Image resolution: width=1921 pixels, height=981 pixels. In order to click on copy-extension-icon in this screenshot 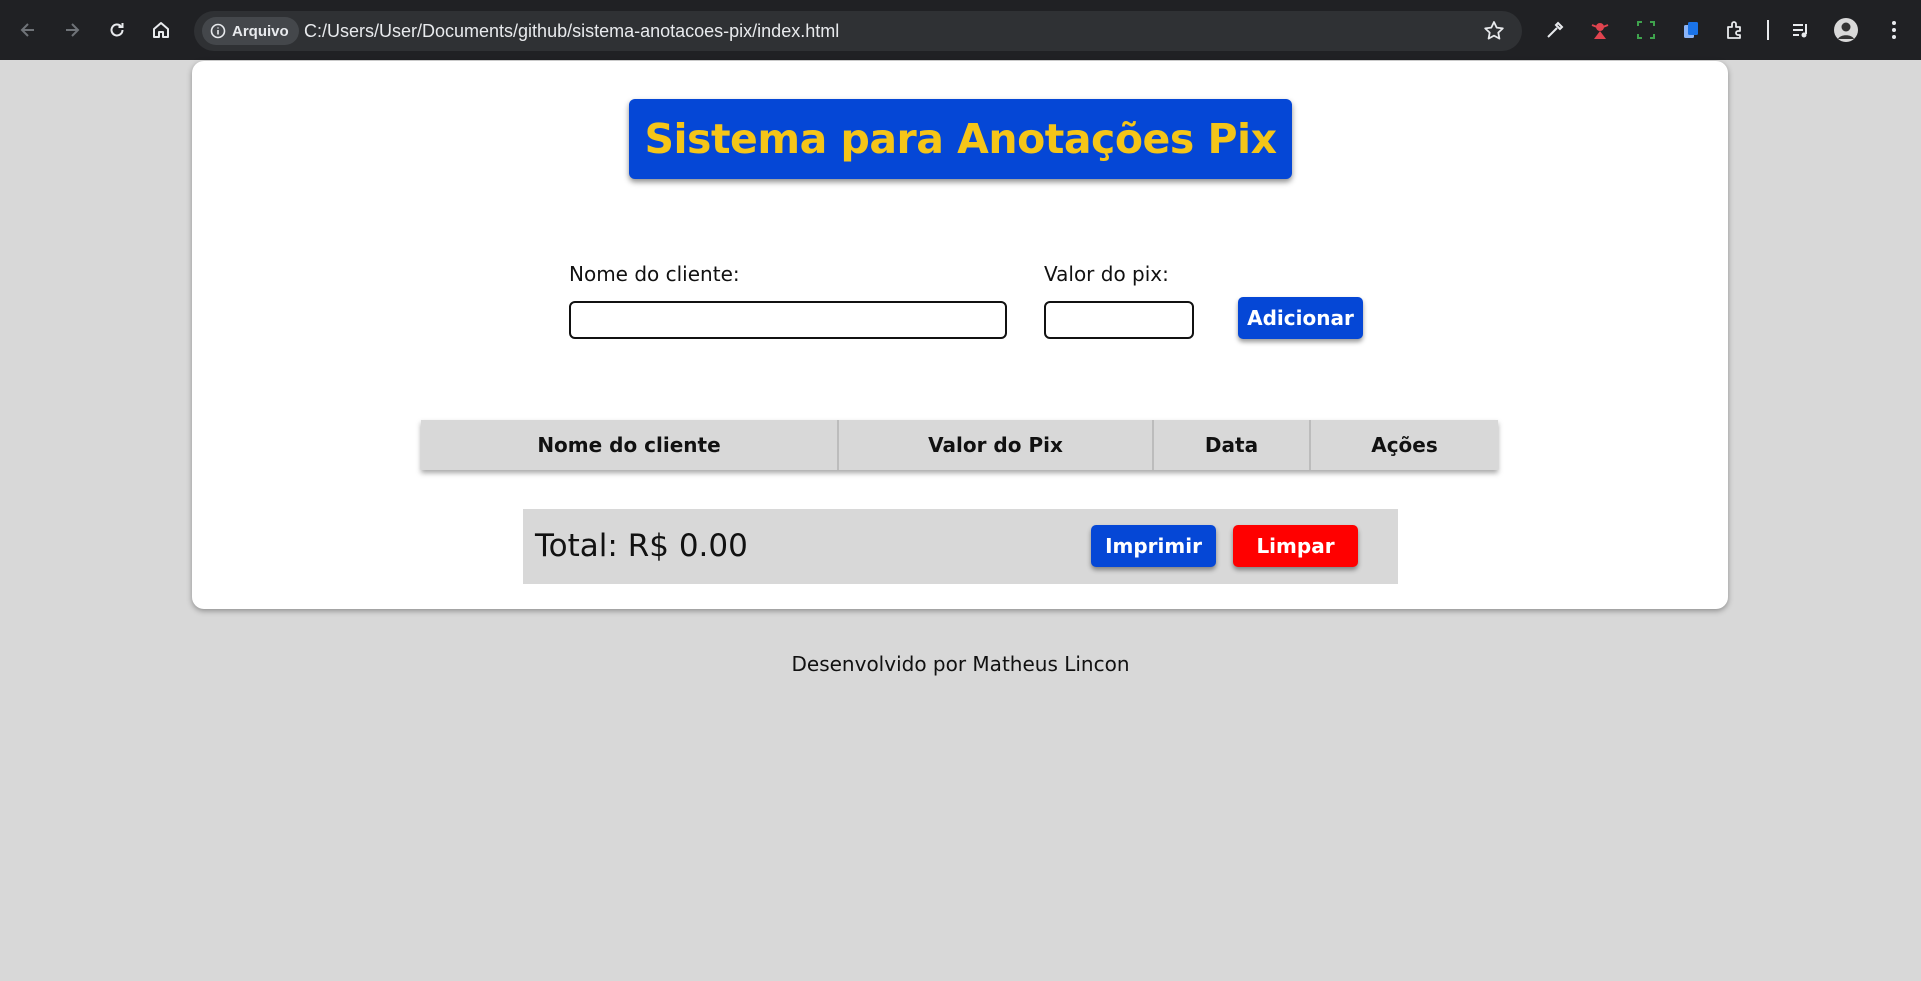, I will do `click(1691, 30)`.